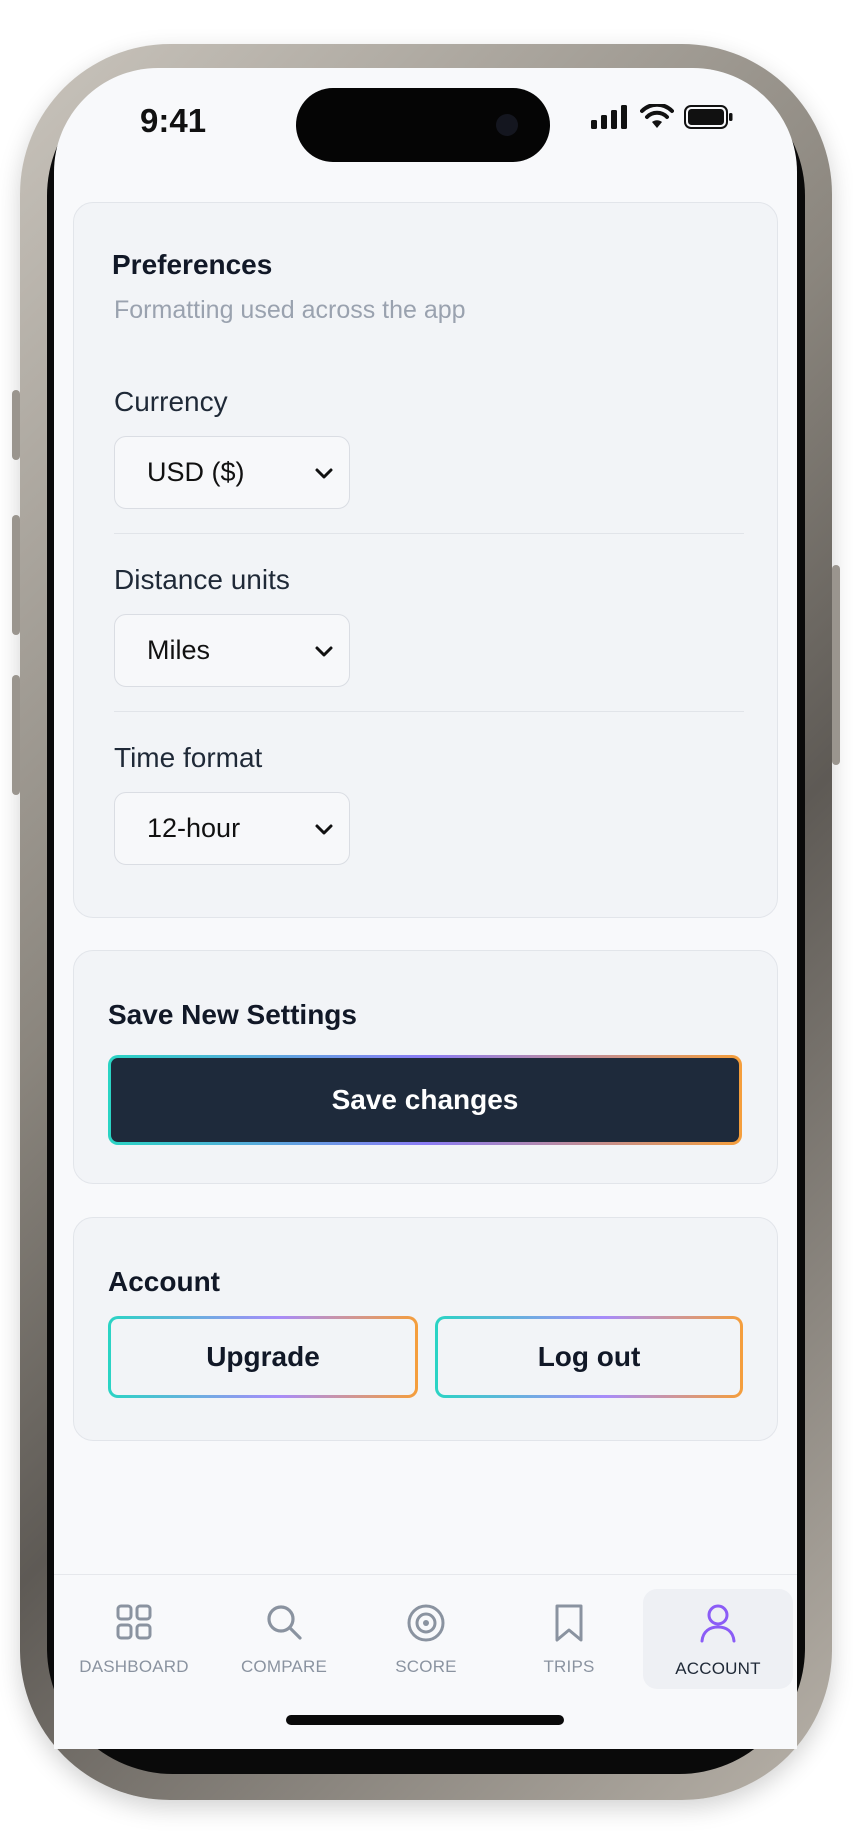 The image size is (853, 1844). I want to click on signal-icon, so click(609, 117).